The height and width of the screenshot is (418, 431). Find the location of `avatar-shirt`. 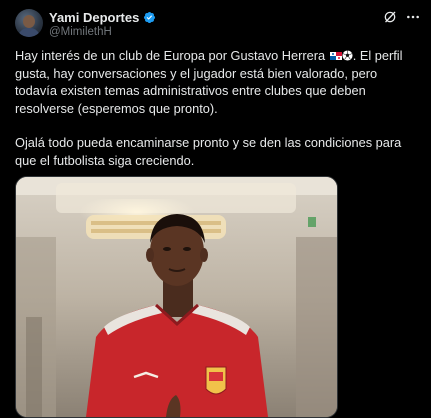

avatar-shirt is located at coordinates (29, 32).